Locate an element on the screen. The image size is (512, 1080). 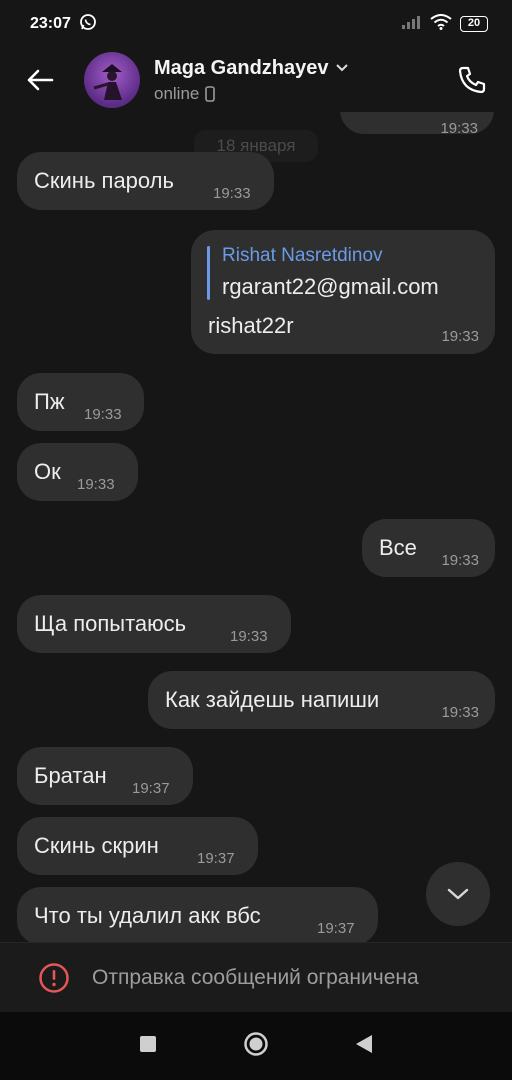
back-button is located at coordinates (40, 80).